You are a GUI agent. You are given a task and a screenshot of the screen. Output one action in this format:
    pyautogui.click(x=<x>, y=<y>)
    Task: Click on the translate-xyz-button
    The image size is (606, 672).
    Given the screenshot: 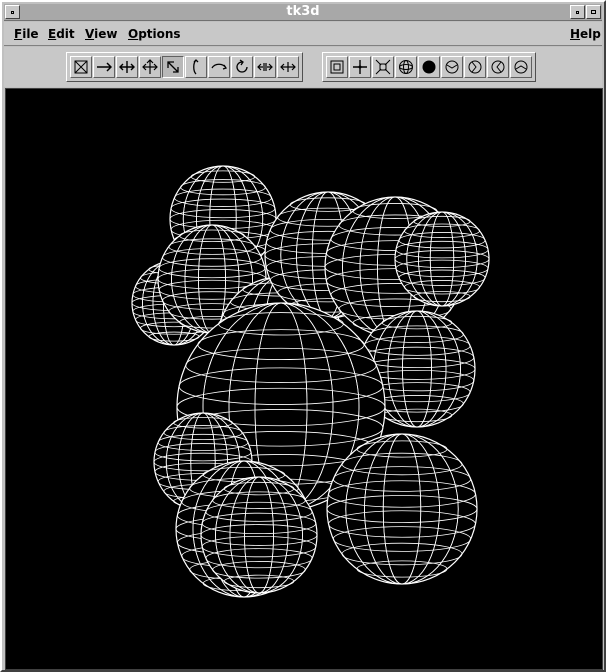 What is the action you would take?
    pyautogui.click(x=150, y=67)
    